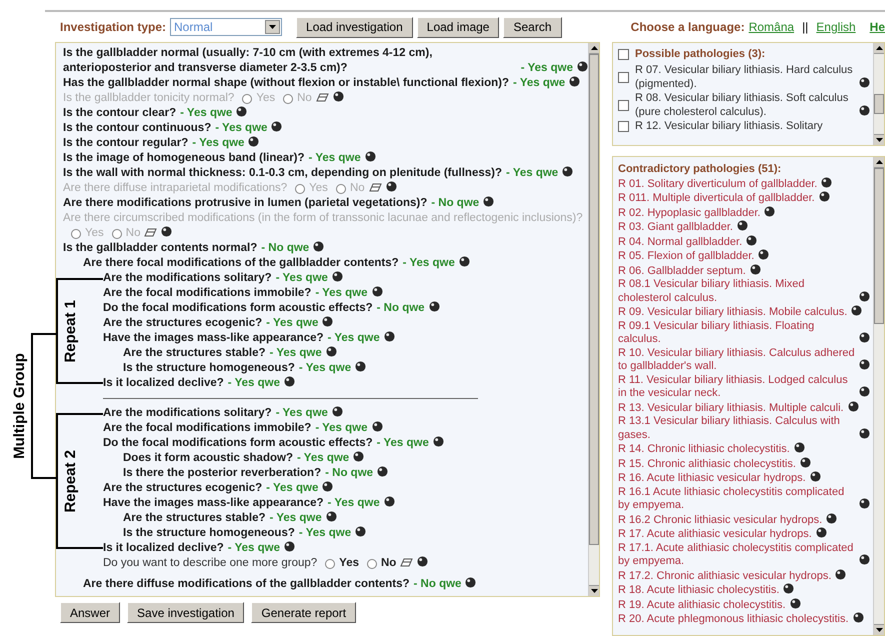 The image size is (885, 636). Describe the element at coordinates (771, 27) in the screenshot. I see `language-link: Româna` at that location.